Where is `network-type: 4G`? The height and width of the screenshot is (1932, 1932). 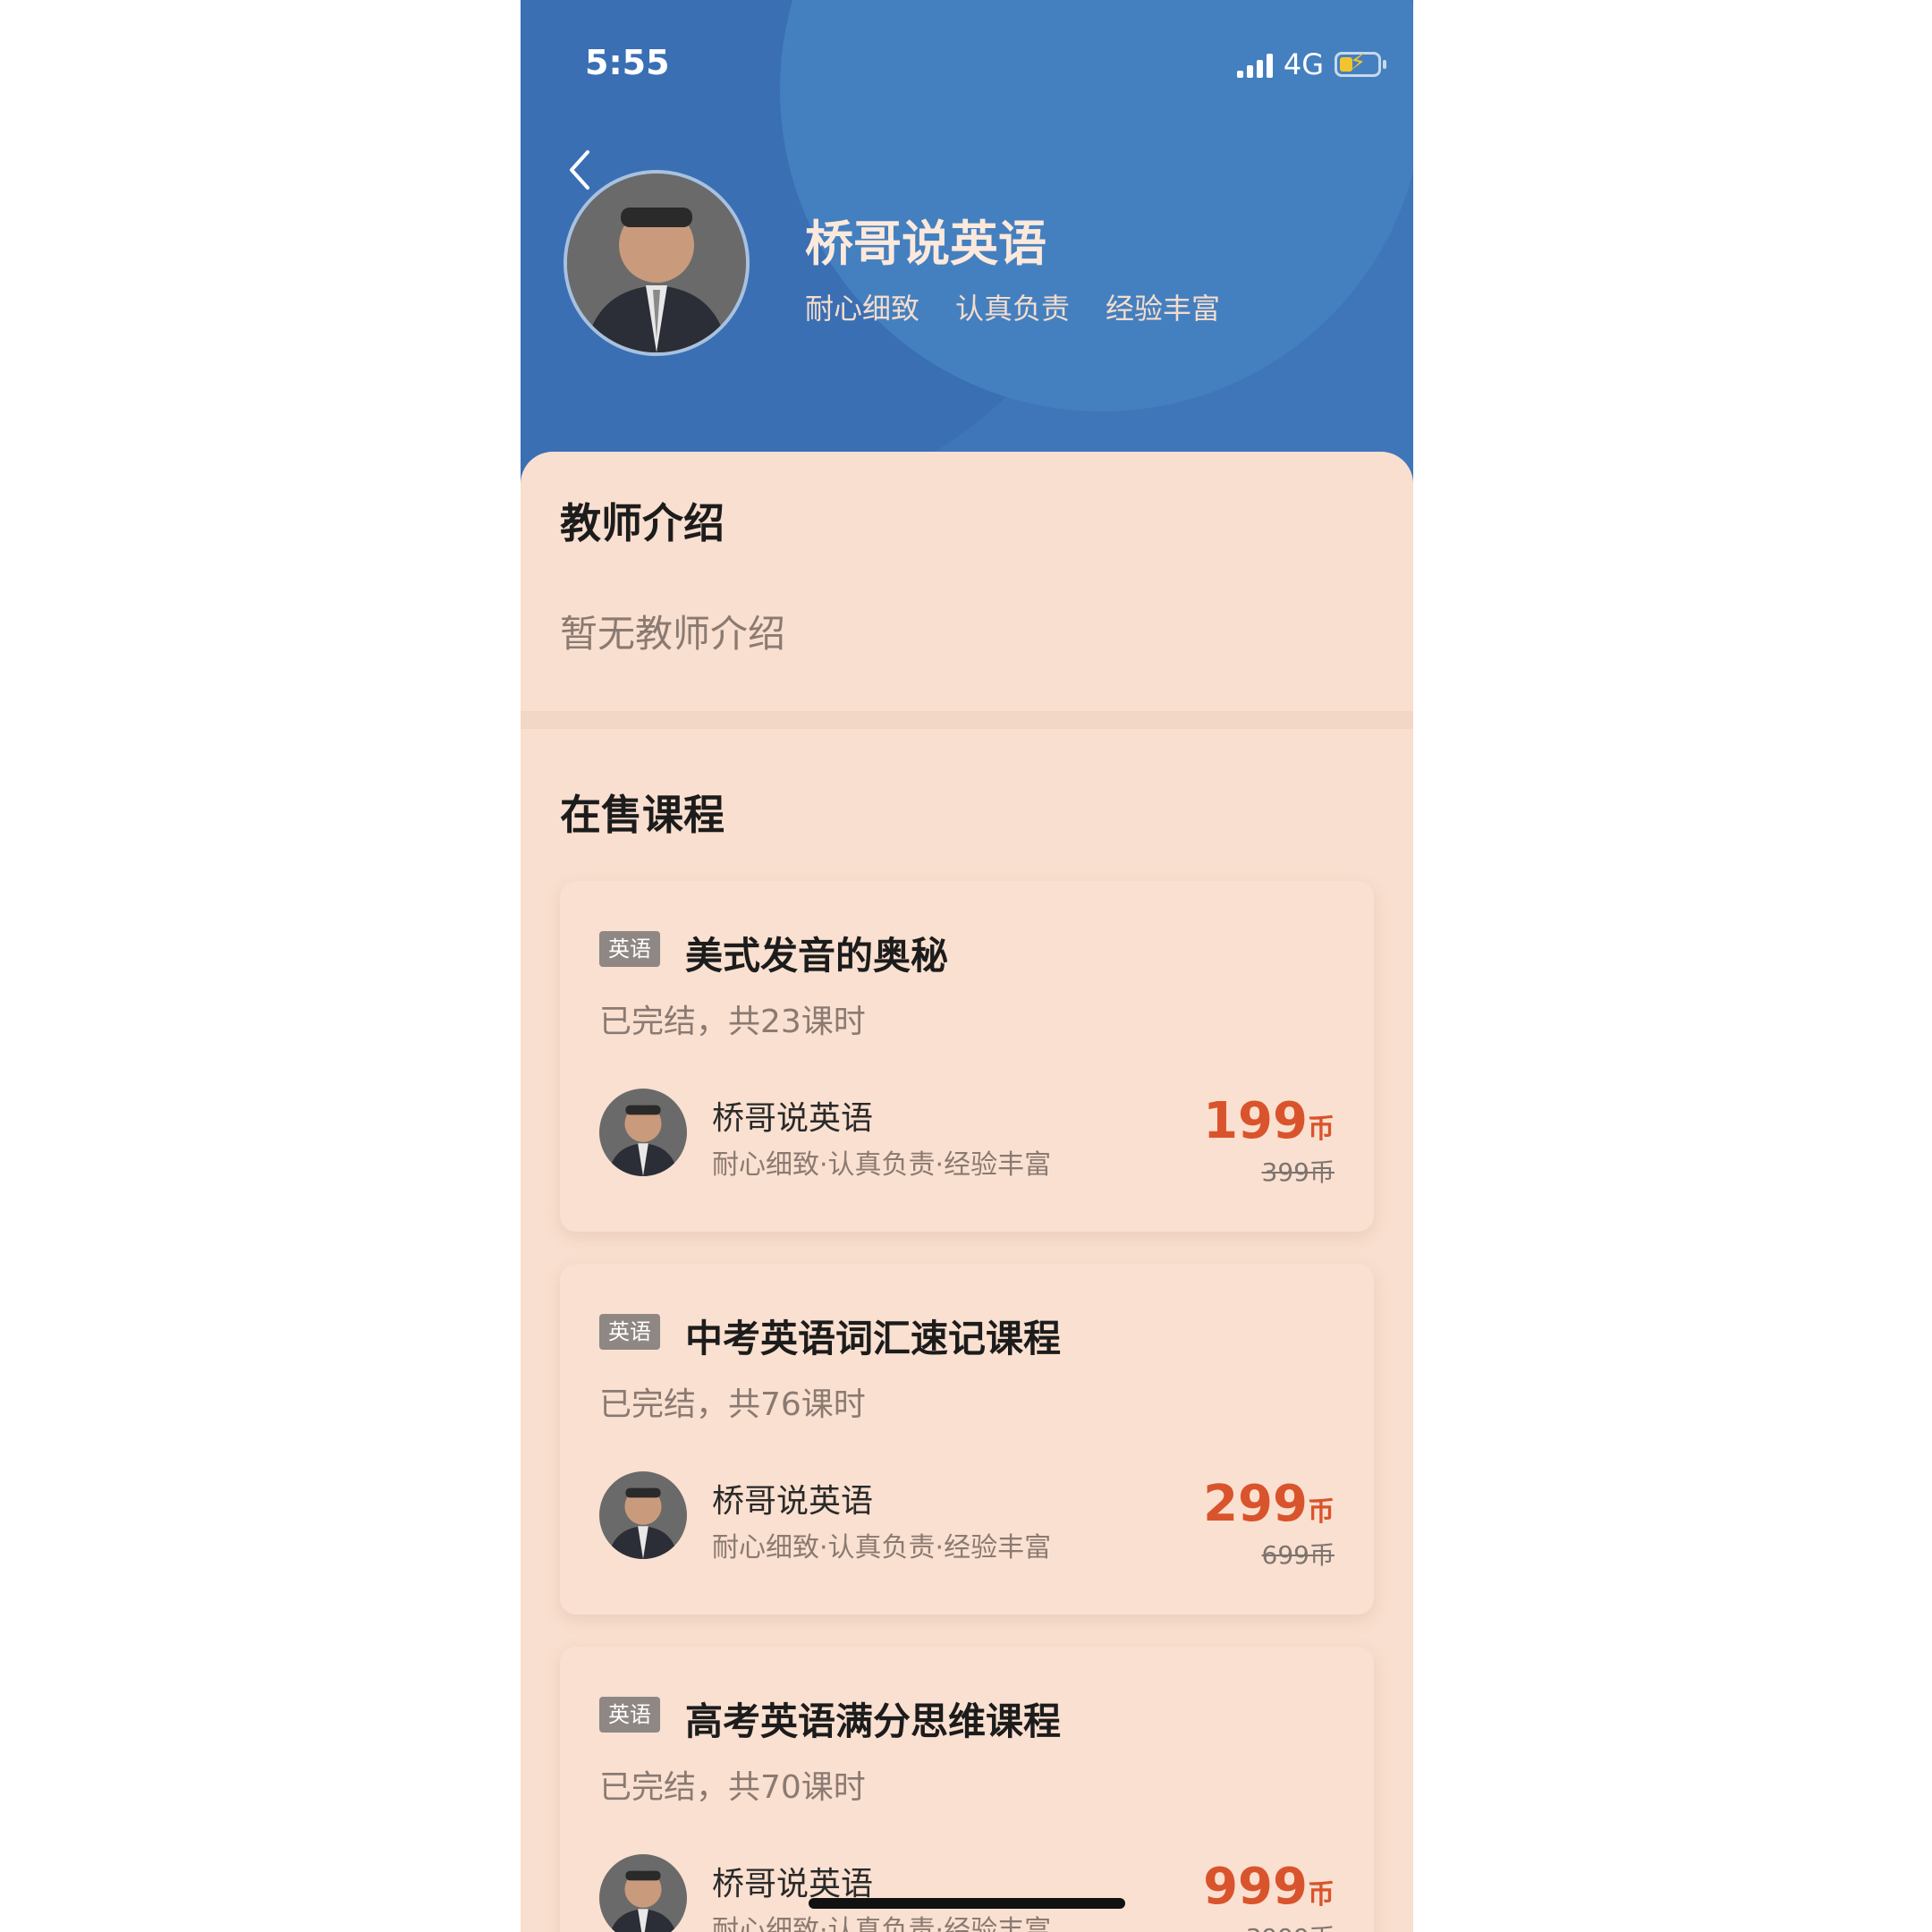 network-type: 4G is located at coordinates (1303, 64).